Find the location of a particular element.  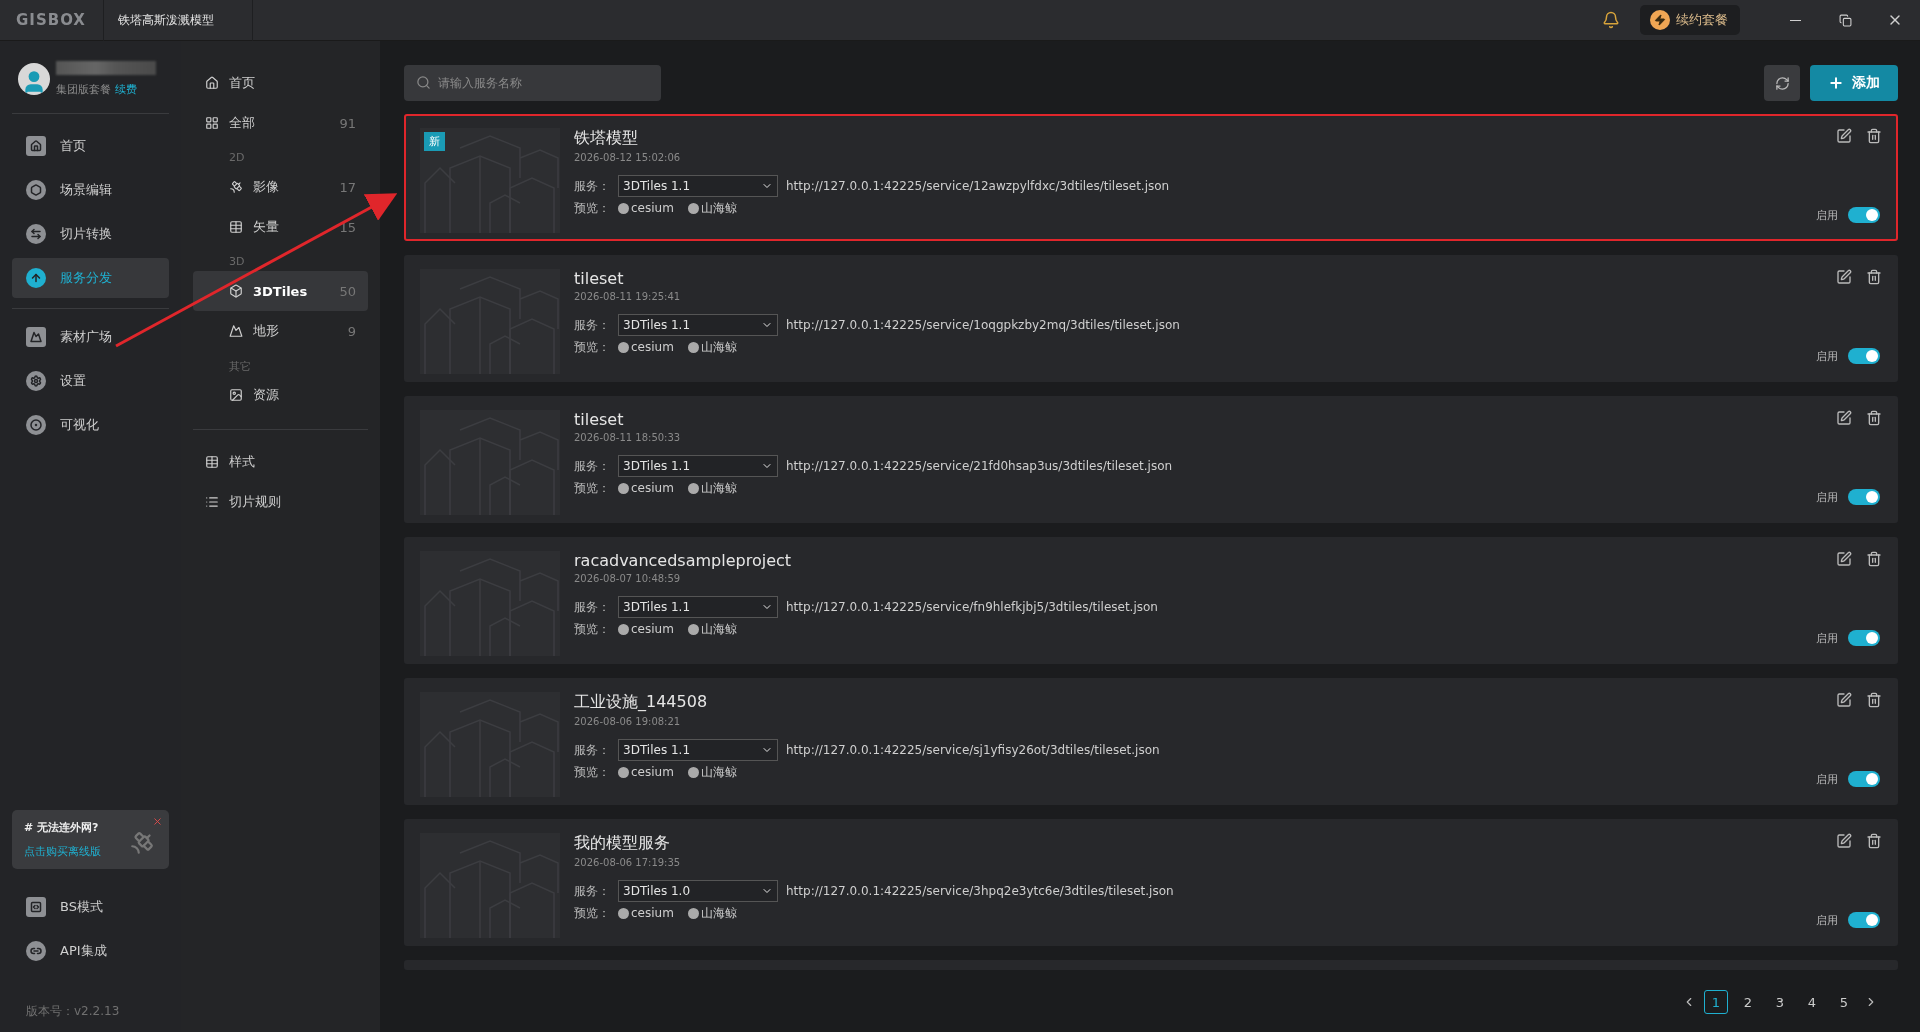

nav-item: 服务分发 is located at coordinates (90, 278).